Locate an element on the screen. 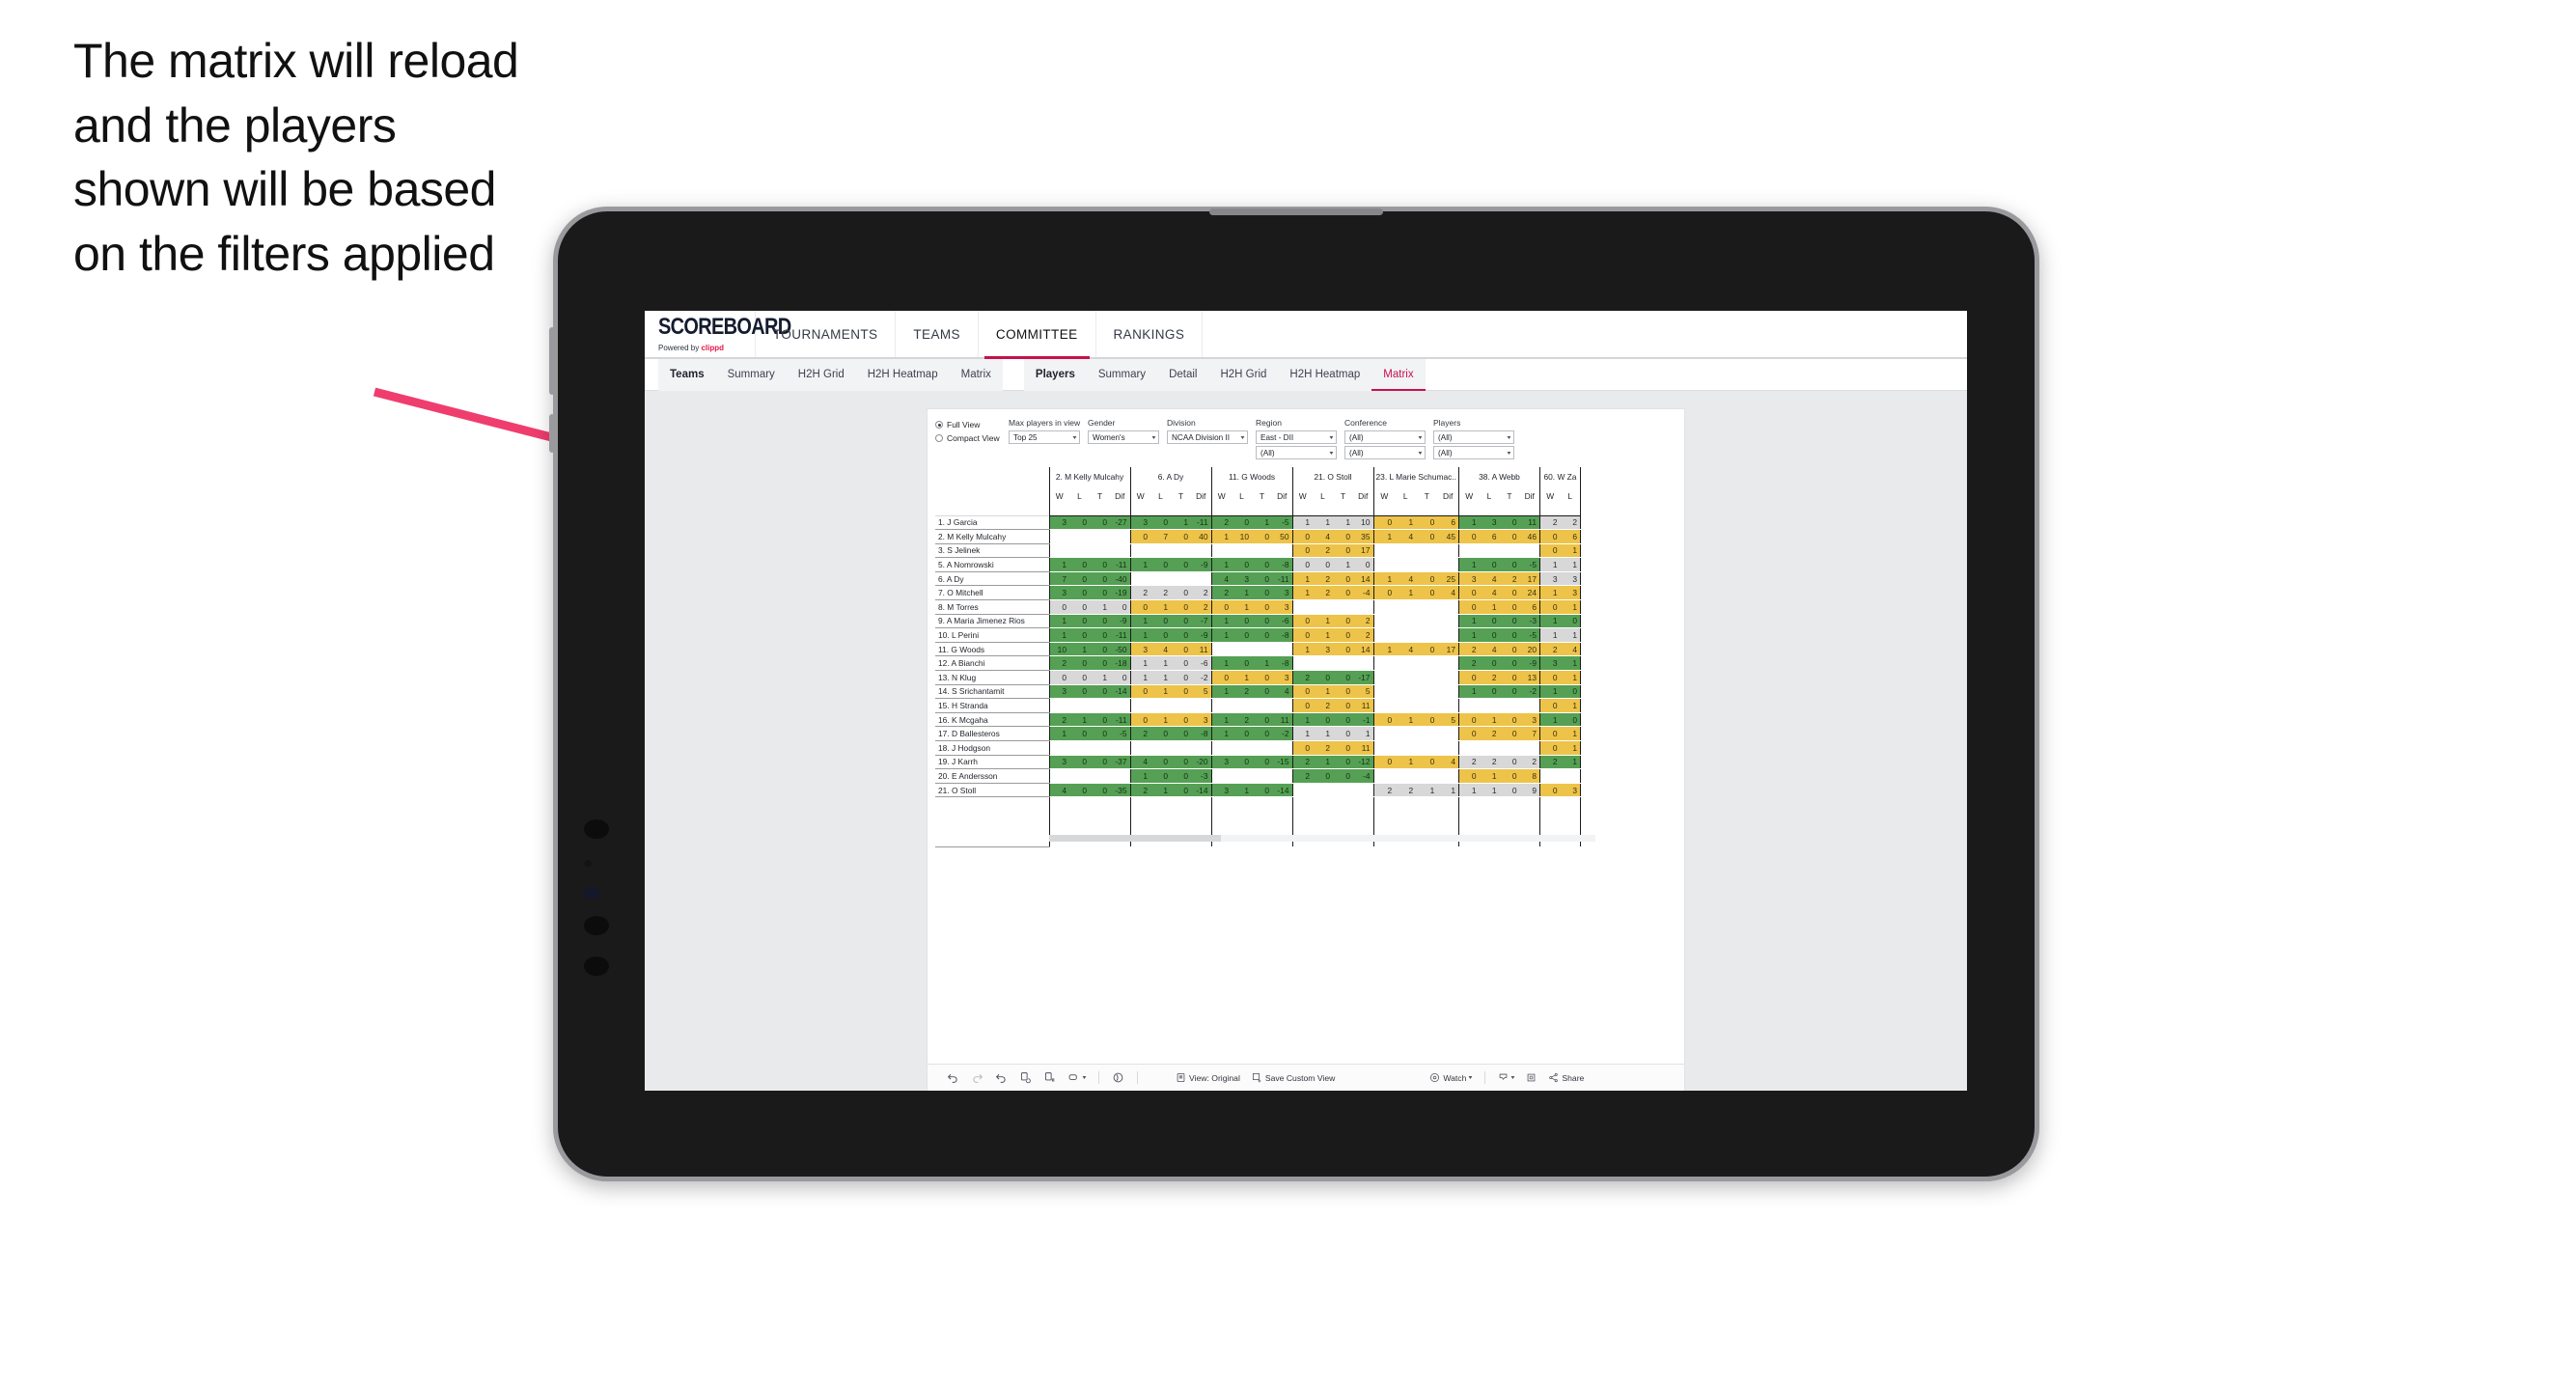  subnav-players-h2h-grid: H2H Grid is located at coordinates (1243, 375).